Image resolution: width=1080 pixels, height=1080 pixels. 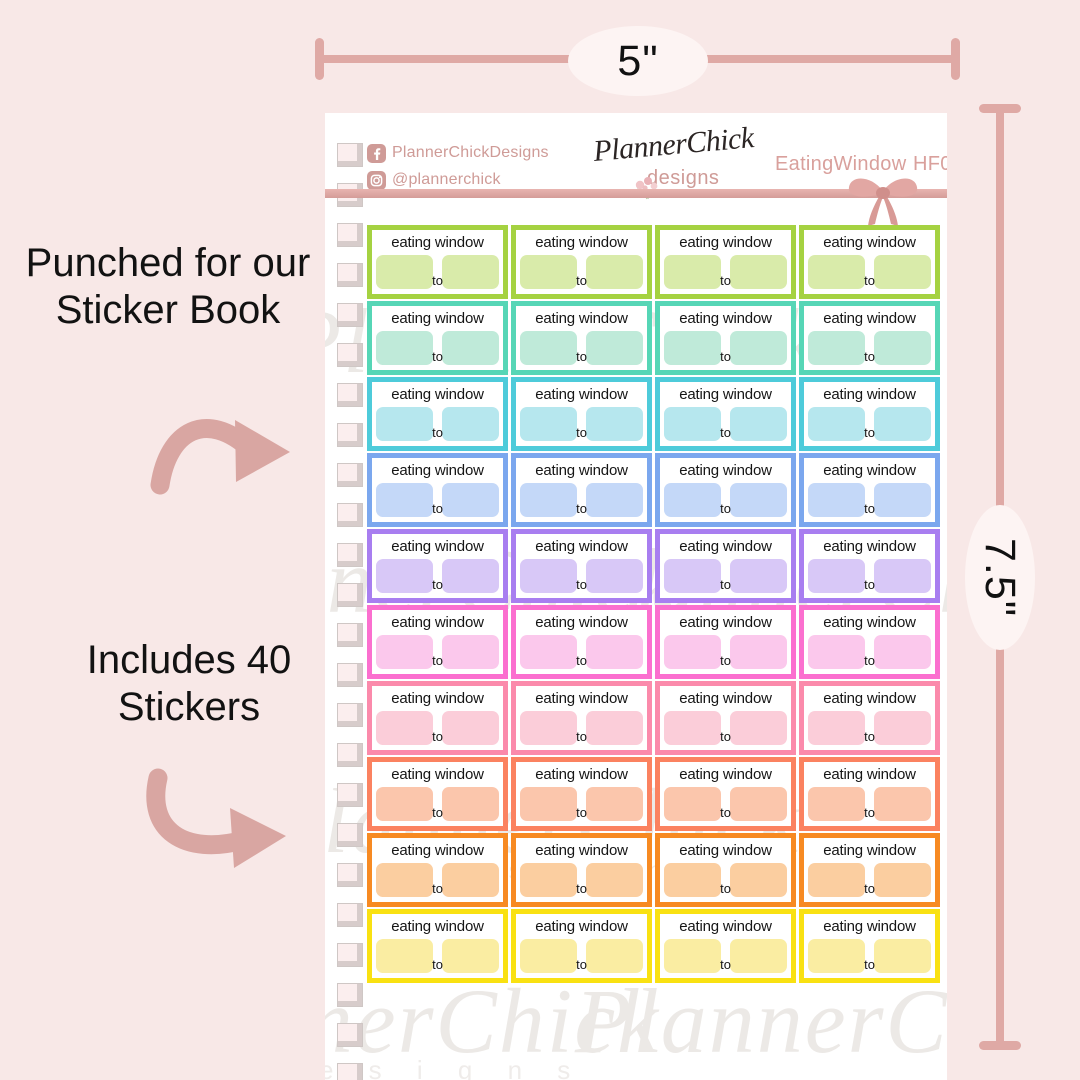 I want to click on height-ruler-label: 7.5", so click(x=1000, y=577).